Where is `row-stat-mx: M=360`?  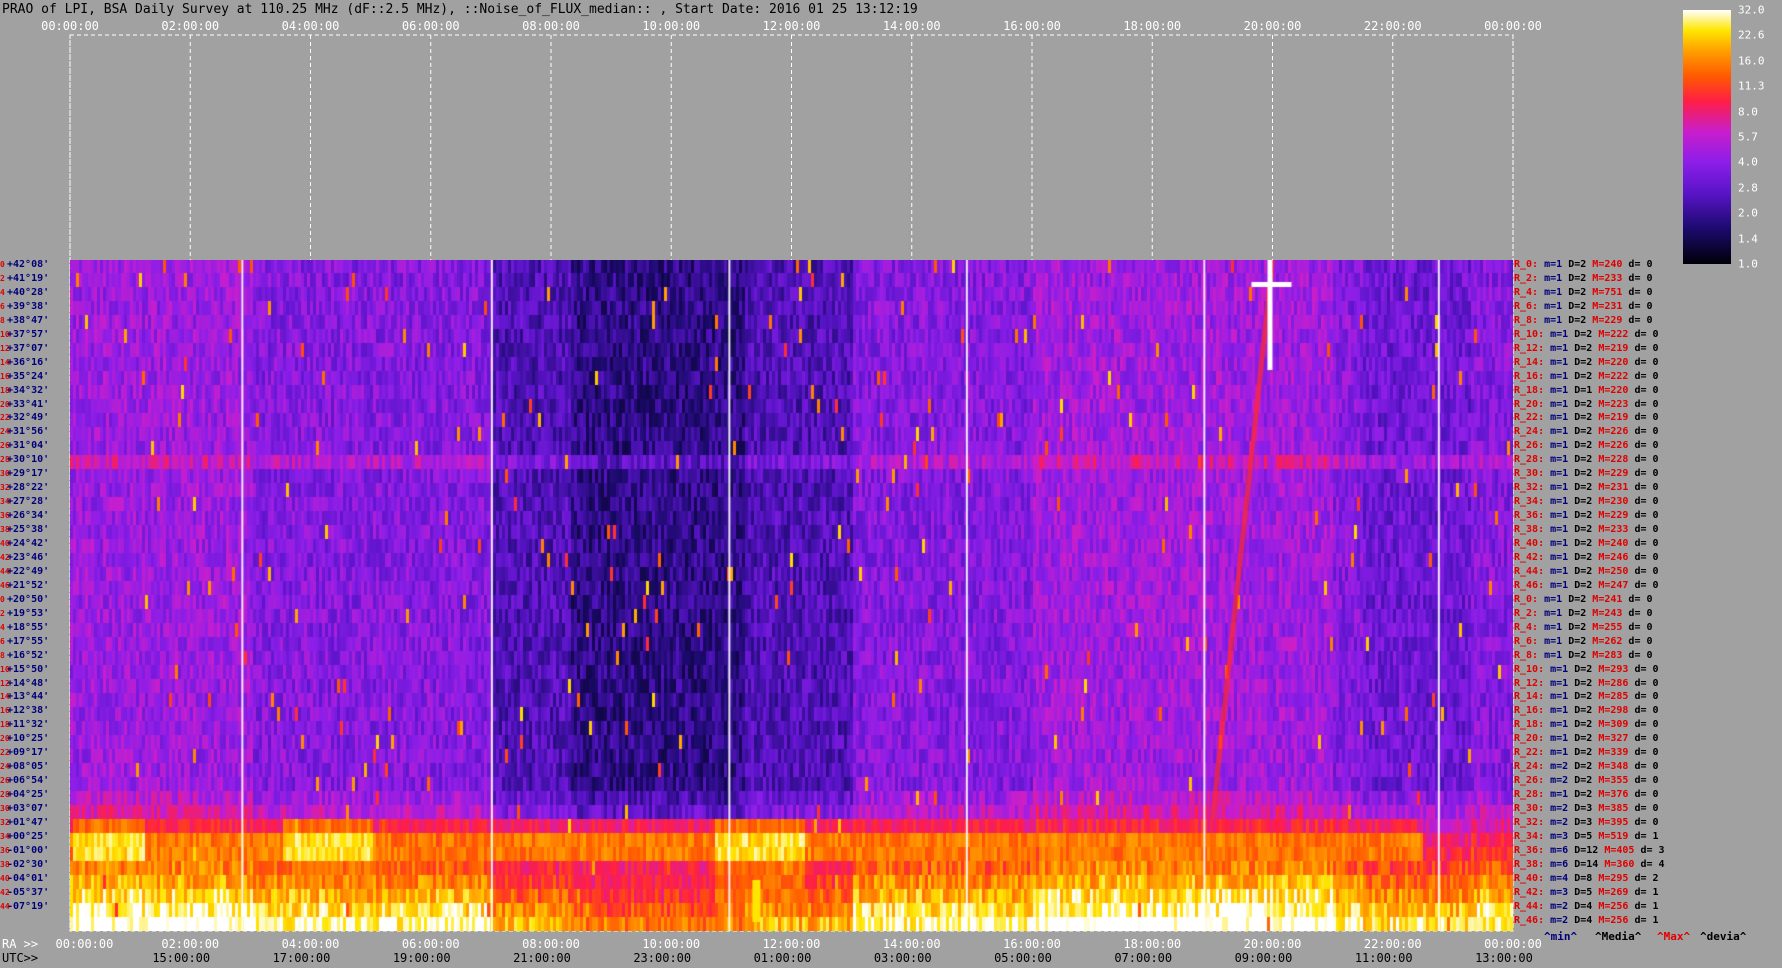 row-stat-mx: M=360 is located at coordinates (1622, 864).